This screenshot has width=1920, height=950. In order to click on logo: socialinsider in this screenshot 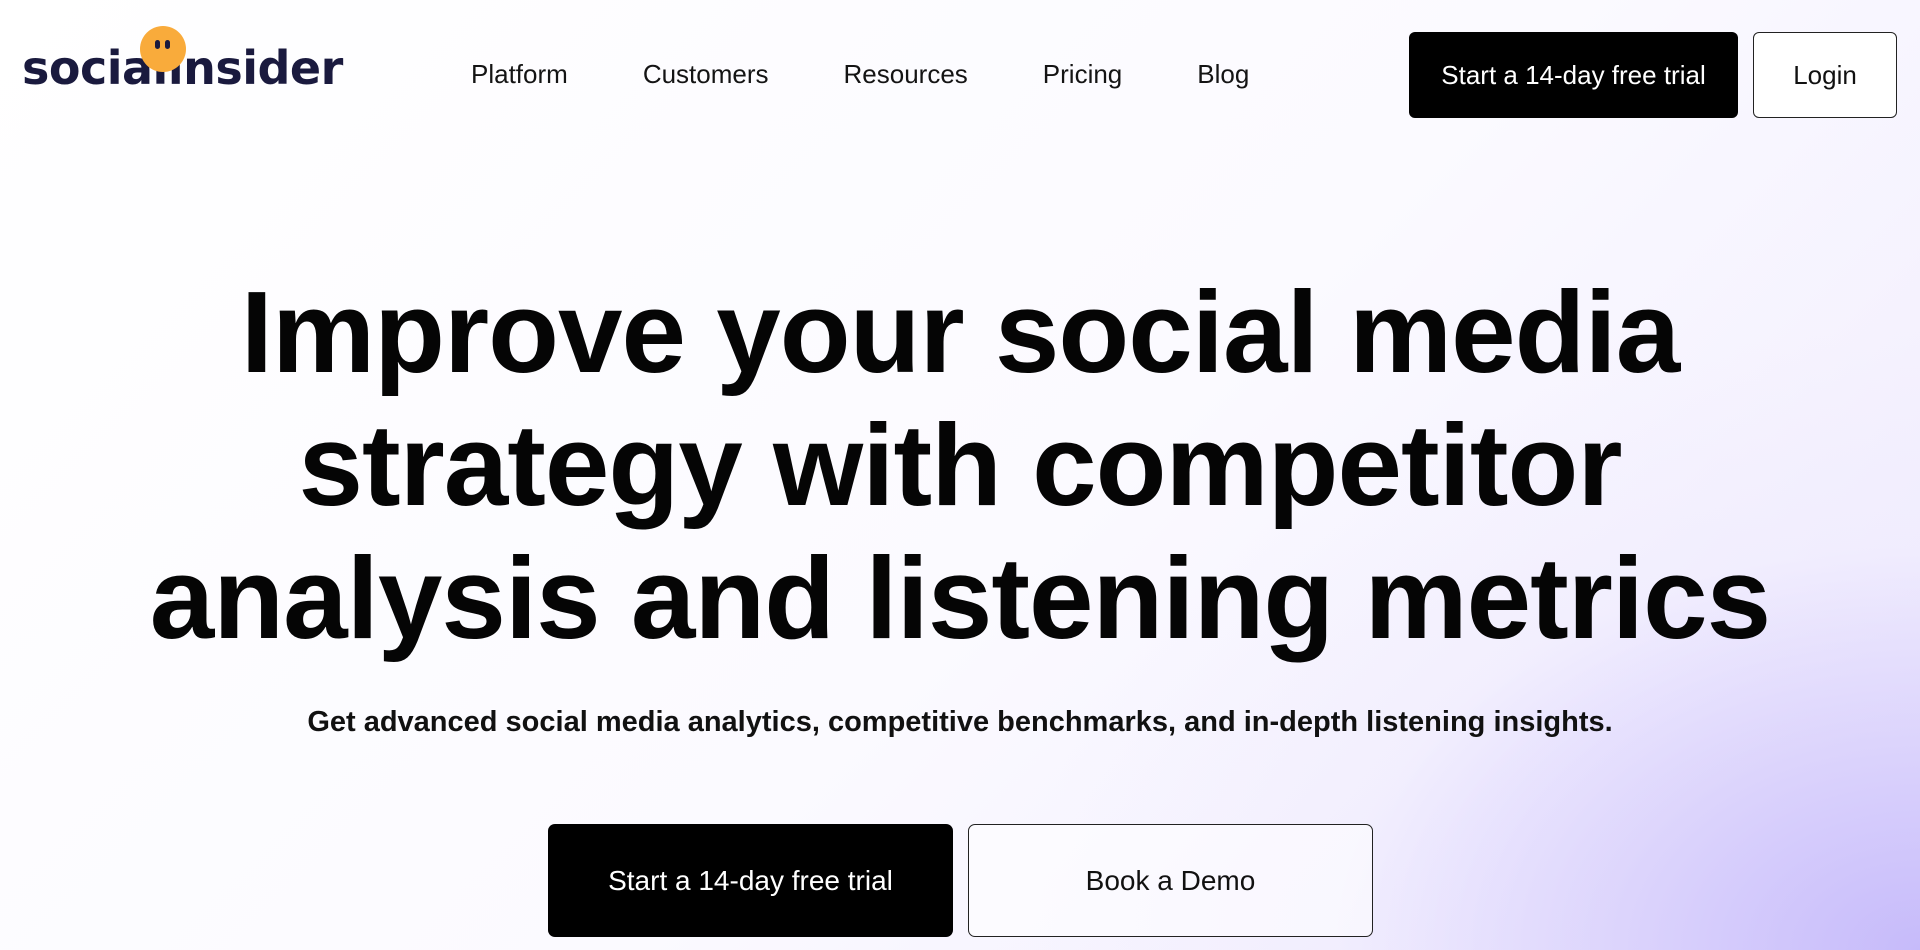, I will do `click(182, 61)`.